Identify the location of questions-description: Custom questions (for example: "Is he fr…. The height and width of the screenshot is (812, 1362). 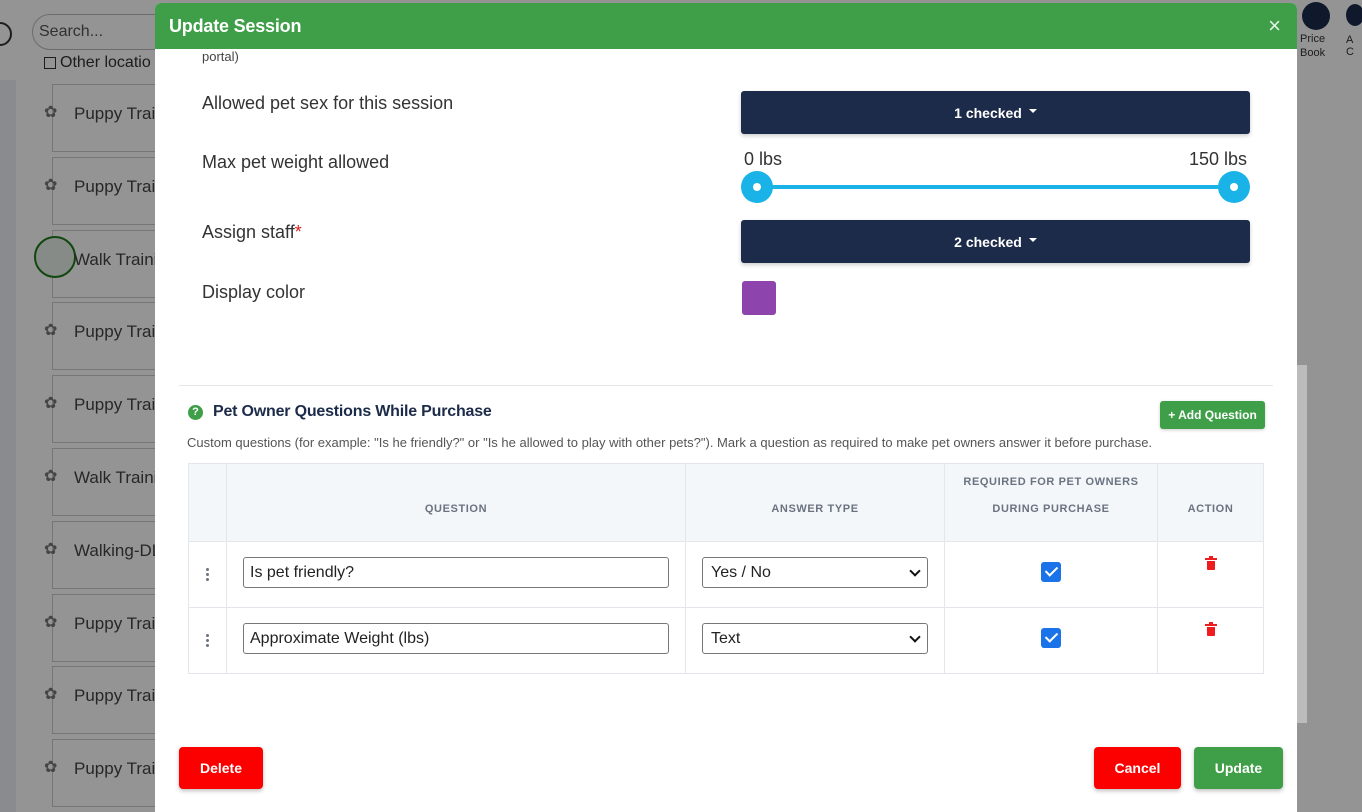
(670, 442).